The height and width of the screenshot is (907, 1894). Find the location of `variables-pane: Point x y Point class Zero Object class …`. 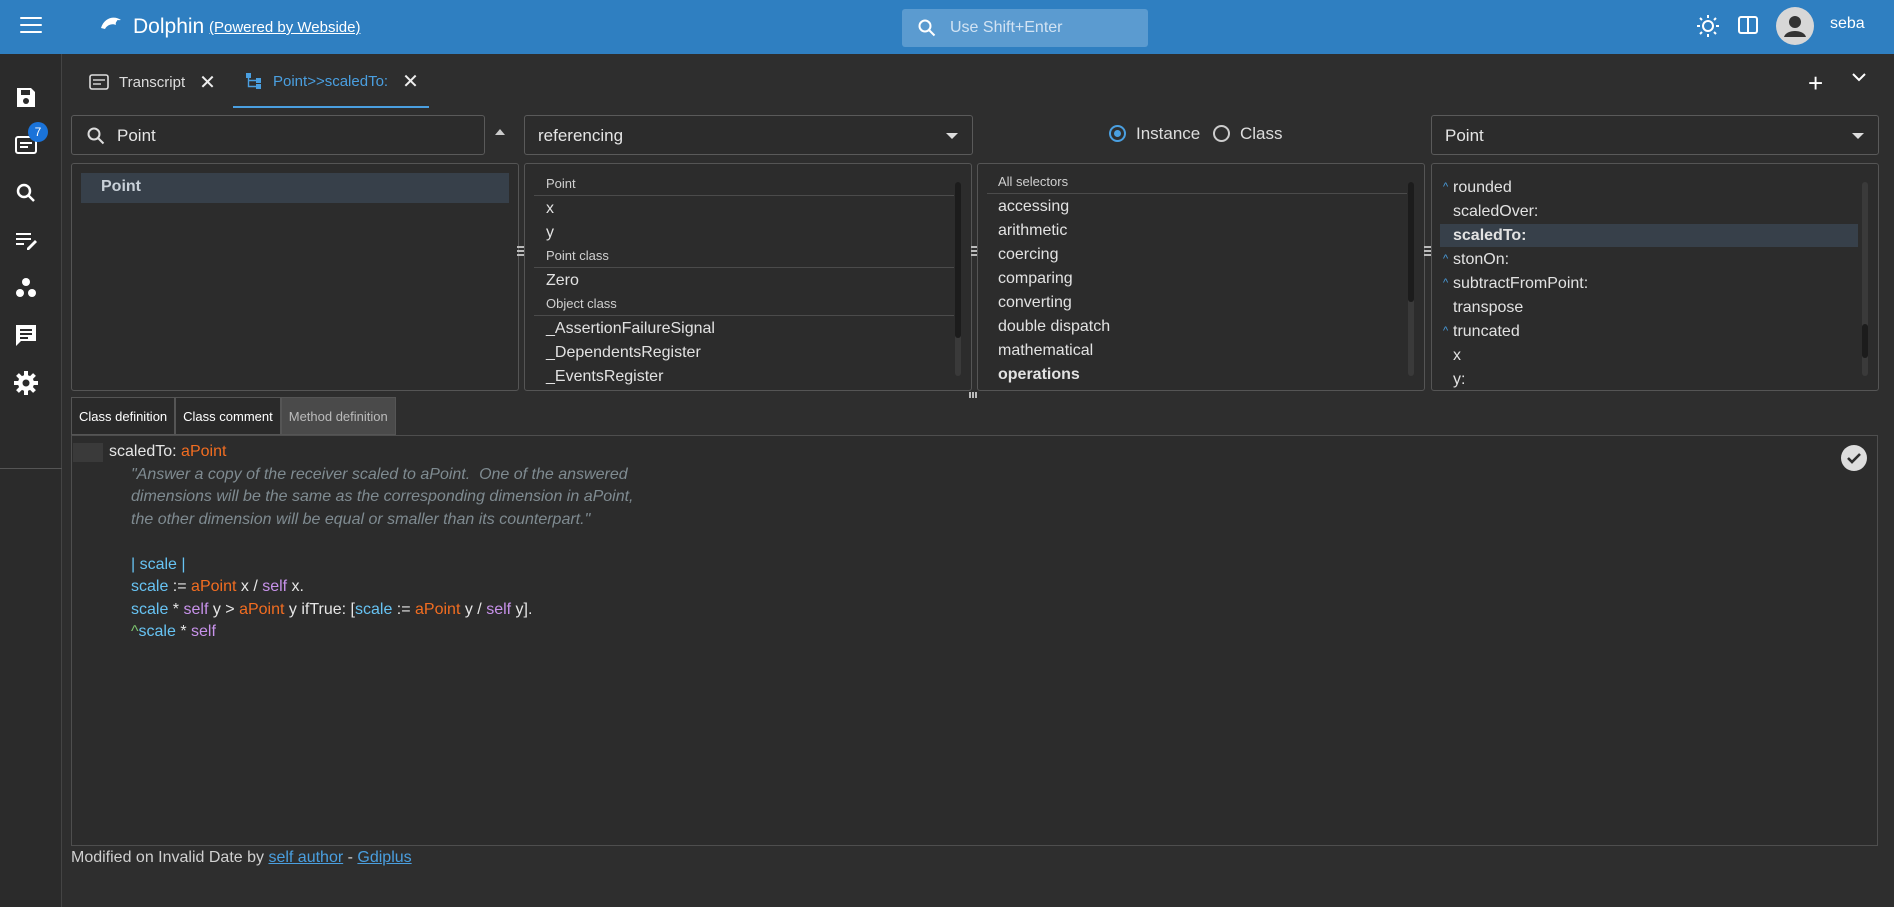

variables-pane: Point x y Point class Zero Object class … is located at coordinates (748, 277).